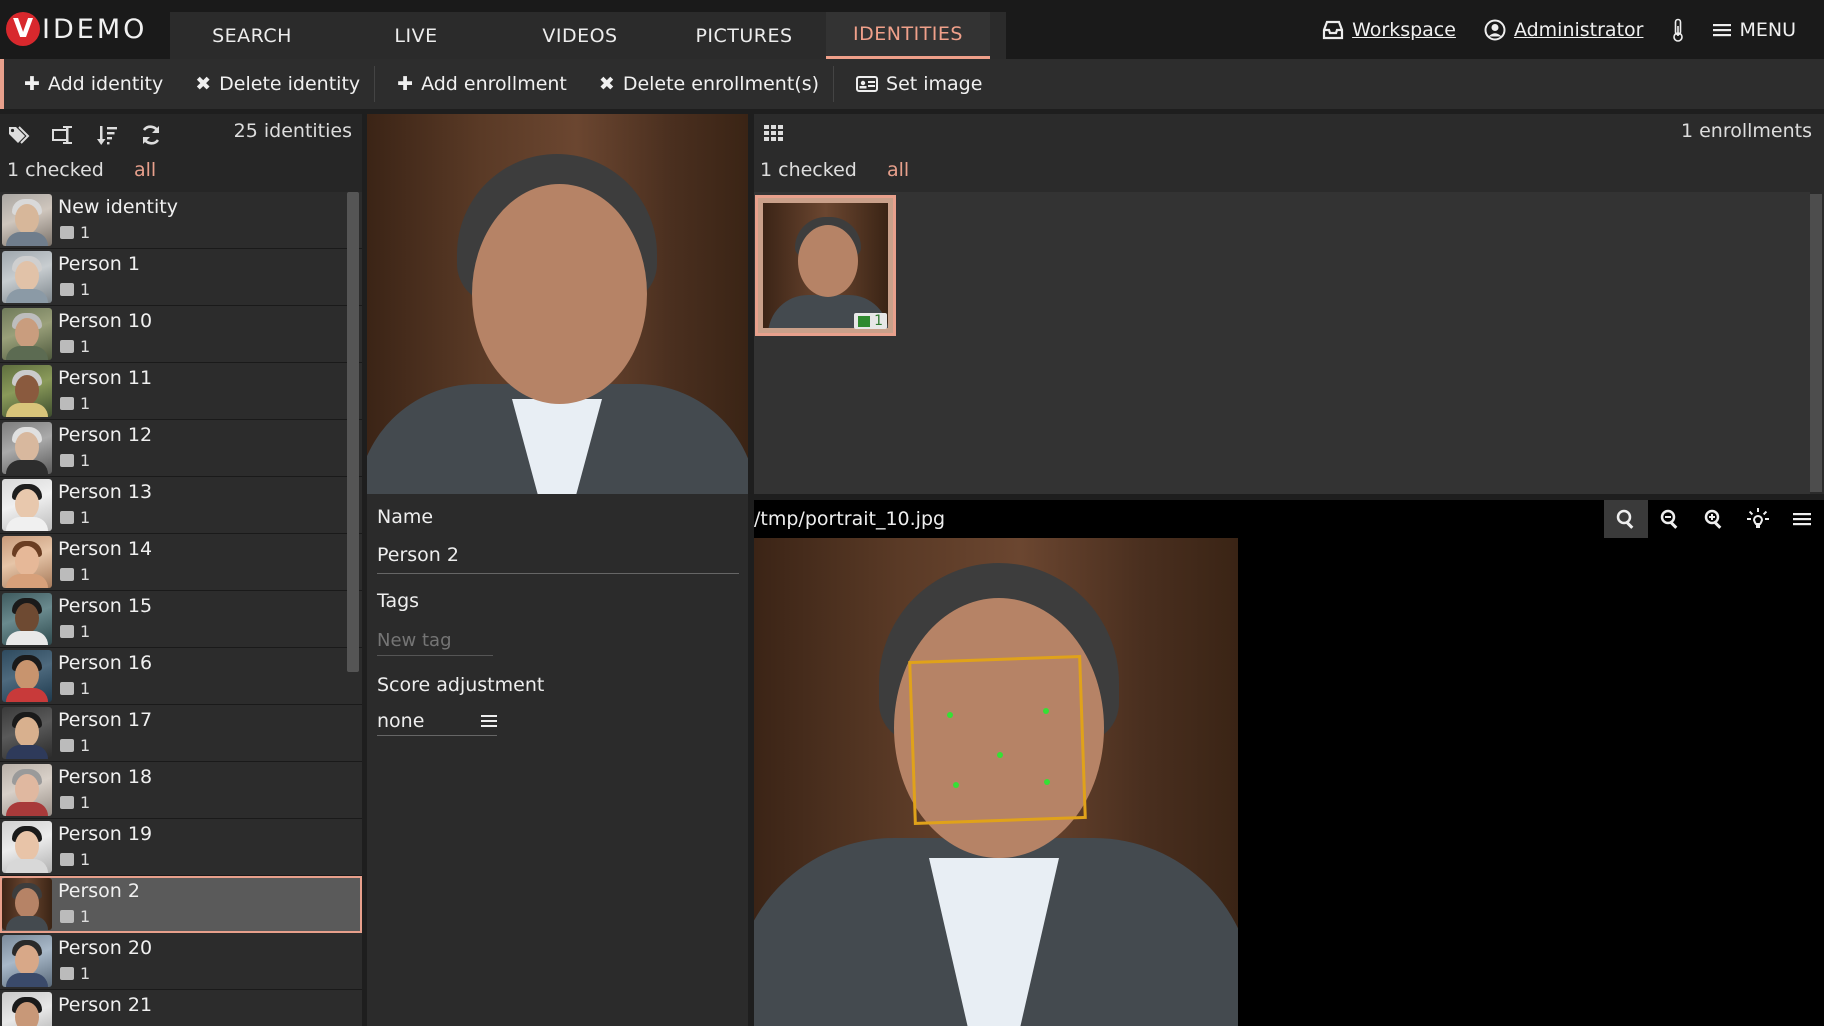  I want to click on tab-videos: VIDEOS, so click(580, 35).